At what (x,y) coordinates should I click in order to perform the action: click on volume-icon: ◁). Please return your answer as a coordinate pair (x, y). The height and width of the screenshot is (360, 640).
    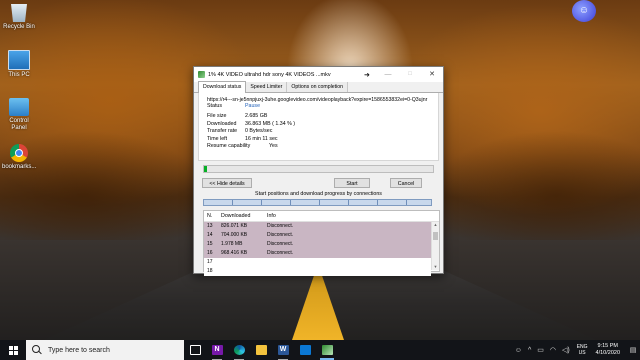
    Looking at the image, I should click on (566, 350).